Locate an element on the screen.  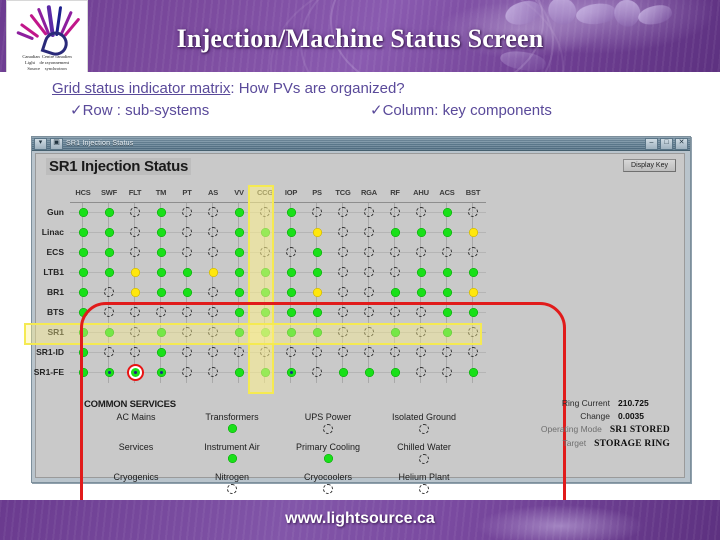
common-services-item: Cryogenics is located at coordinates (136, 477).